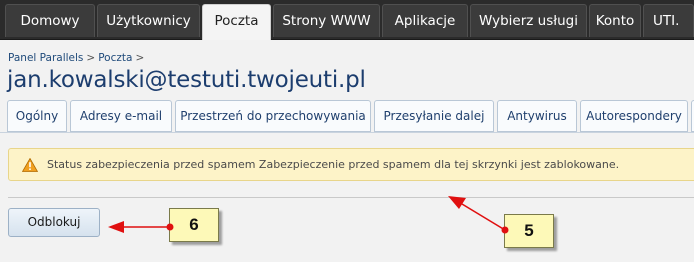 This screenshot has width=694, height=262. I want to click on callout-5: 5, so click(529, 231).